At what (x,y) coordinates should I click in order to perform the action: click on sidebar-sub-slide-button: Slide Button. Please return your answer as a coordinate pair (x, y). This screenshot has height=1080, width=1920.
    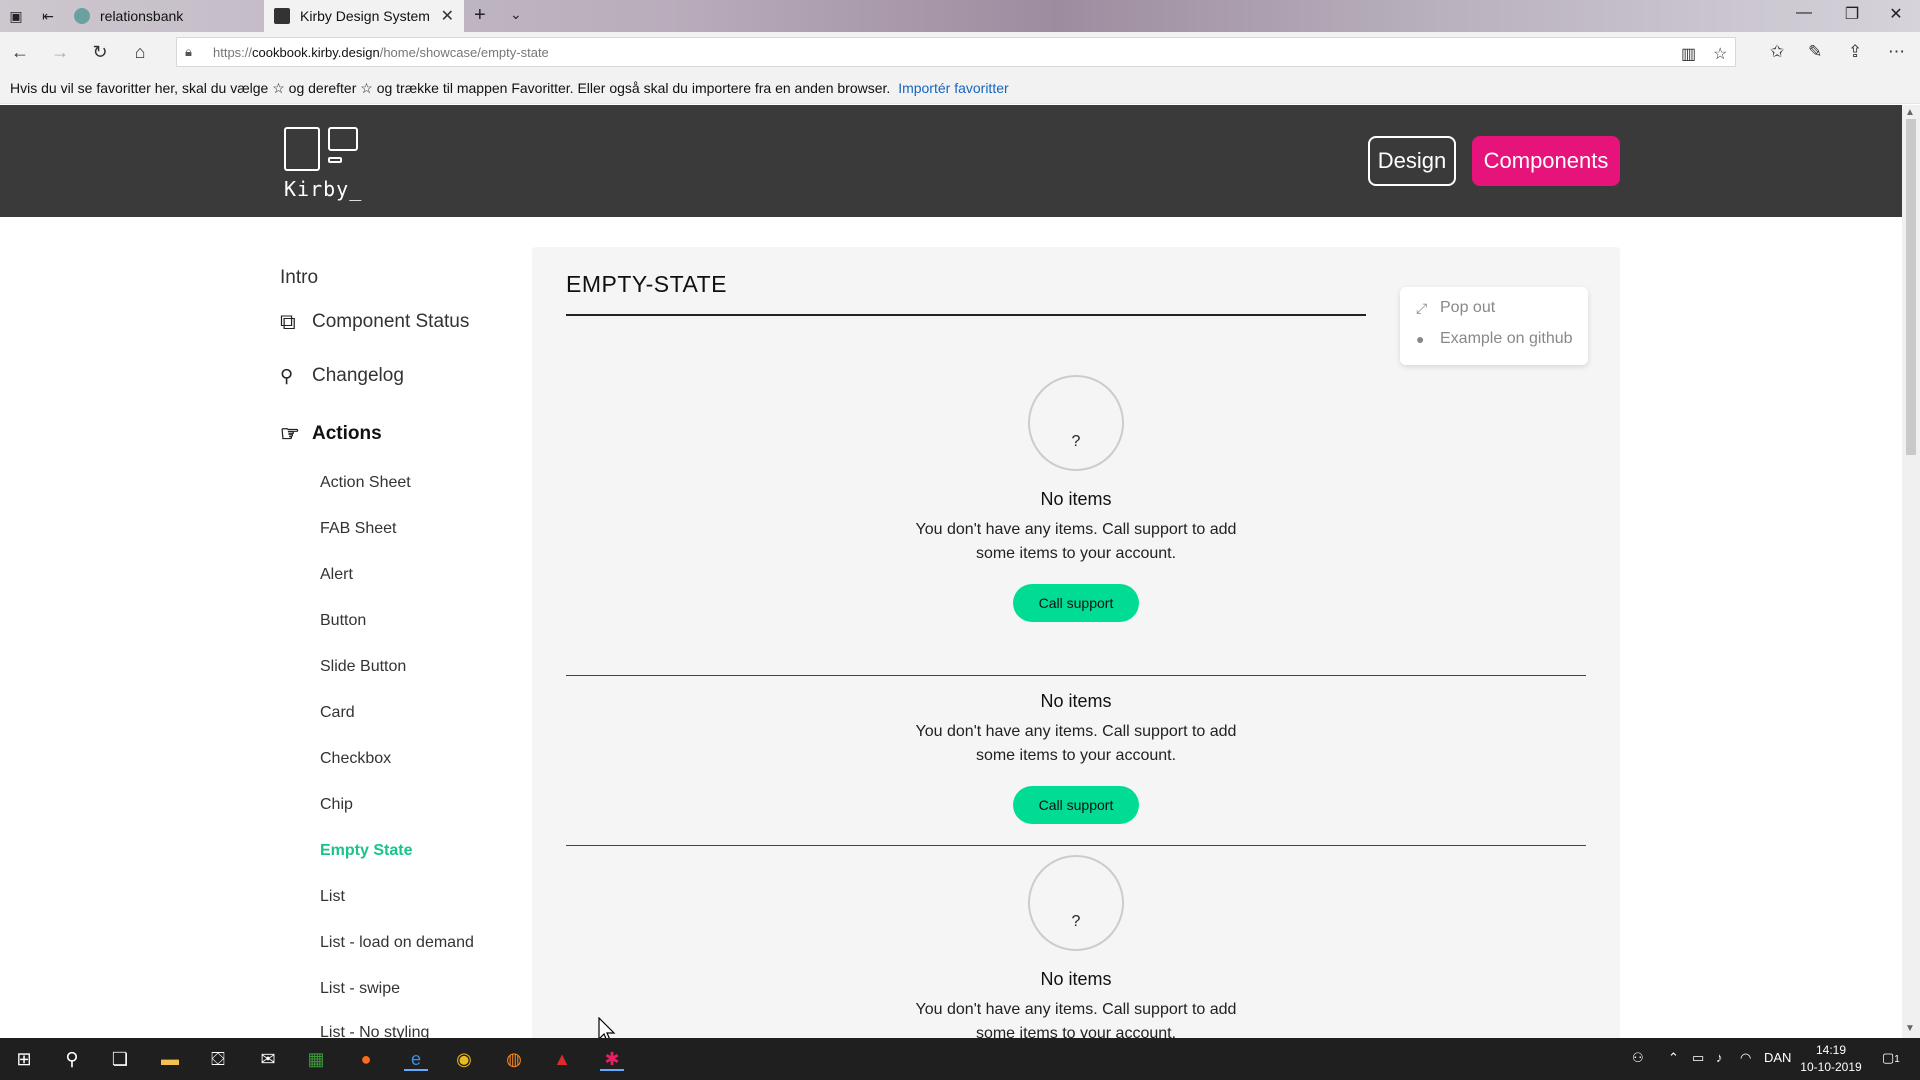
    Looking at the image, I should click on (363, 667).